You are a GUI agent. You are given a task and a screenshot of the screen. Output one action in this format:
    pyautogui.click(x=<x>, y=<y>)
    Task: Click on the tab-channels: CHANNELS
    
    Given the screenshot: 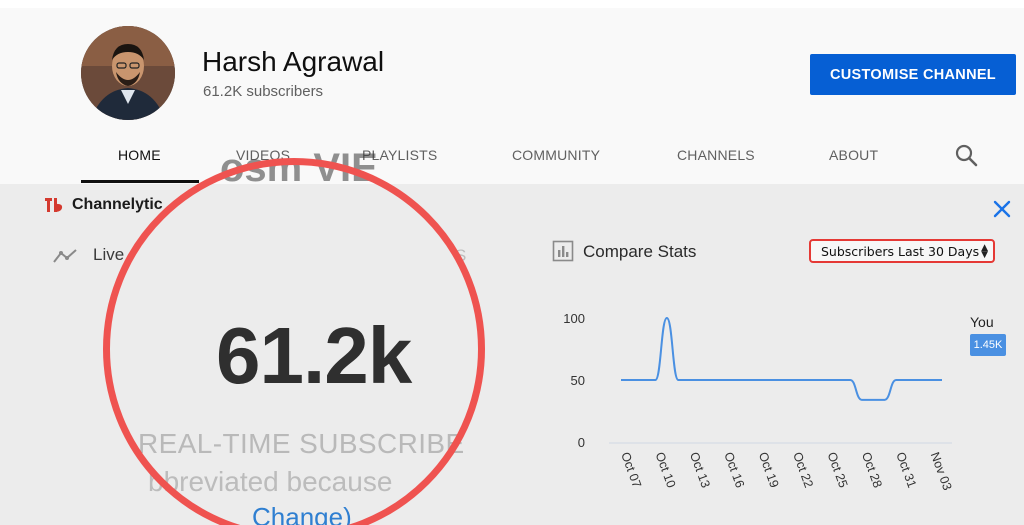 What is the action you would take?
    pyautogui.click(x=716, y=155)
    